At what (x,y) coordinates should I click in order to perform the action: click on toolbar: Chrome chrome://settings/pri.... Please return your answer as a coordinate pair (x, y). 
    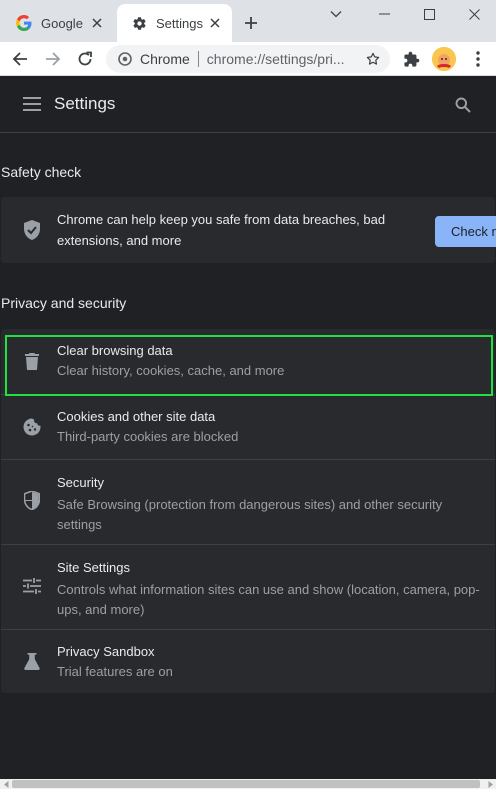
    Looking at the image, I should click on (248, 59).